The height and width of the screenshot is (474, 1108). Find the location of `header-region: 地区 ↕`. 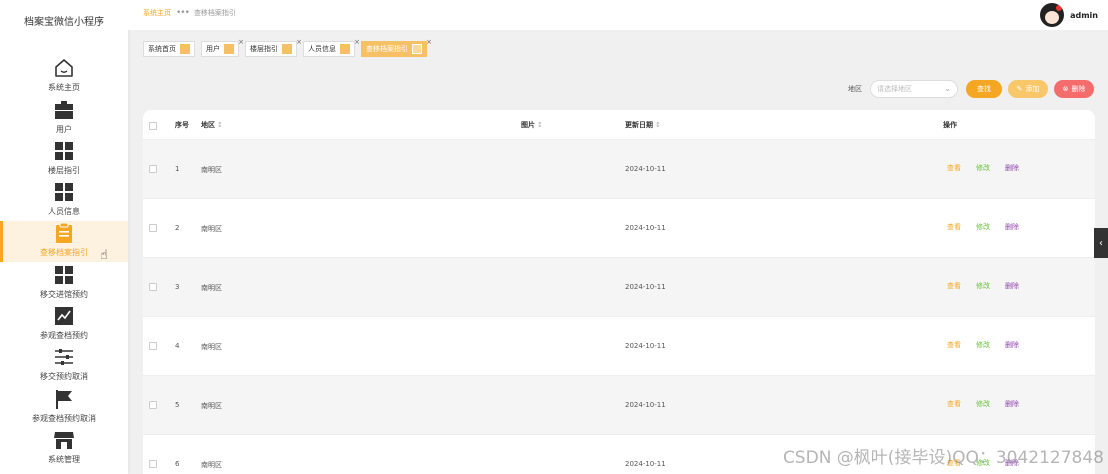

header-region: 地区 ↕ is located at coordinates (212, 125).